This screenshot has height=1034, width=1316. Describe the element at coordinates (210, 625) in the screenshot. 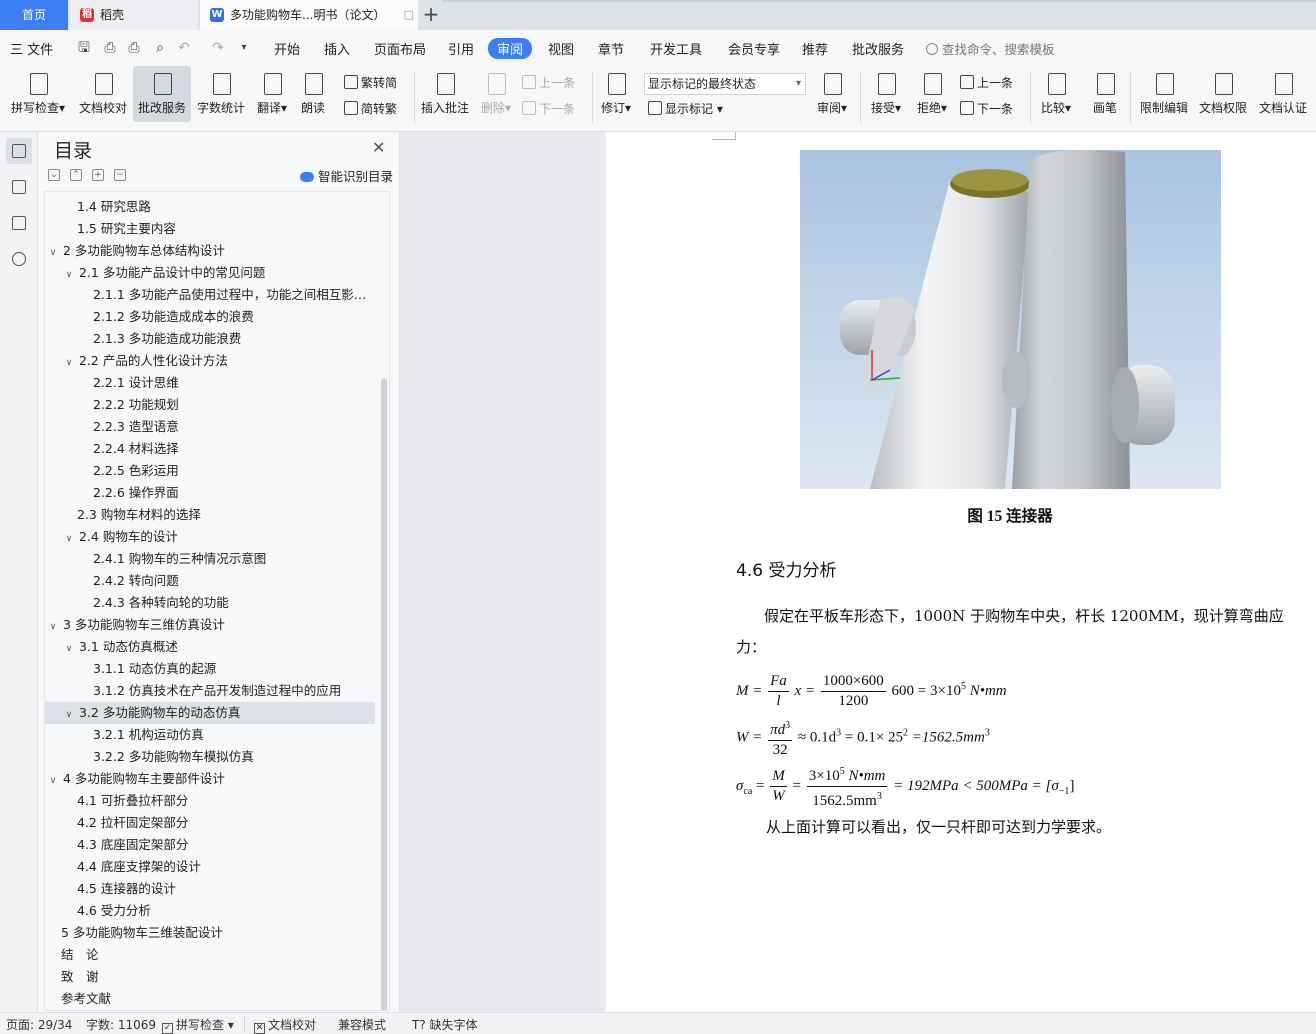

I see `toc-item: ∨ 3 多功能购物车三维仿真设计` at that location.